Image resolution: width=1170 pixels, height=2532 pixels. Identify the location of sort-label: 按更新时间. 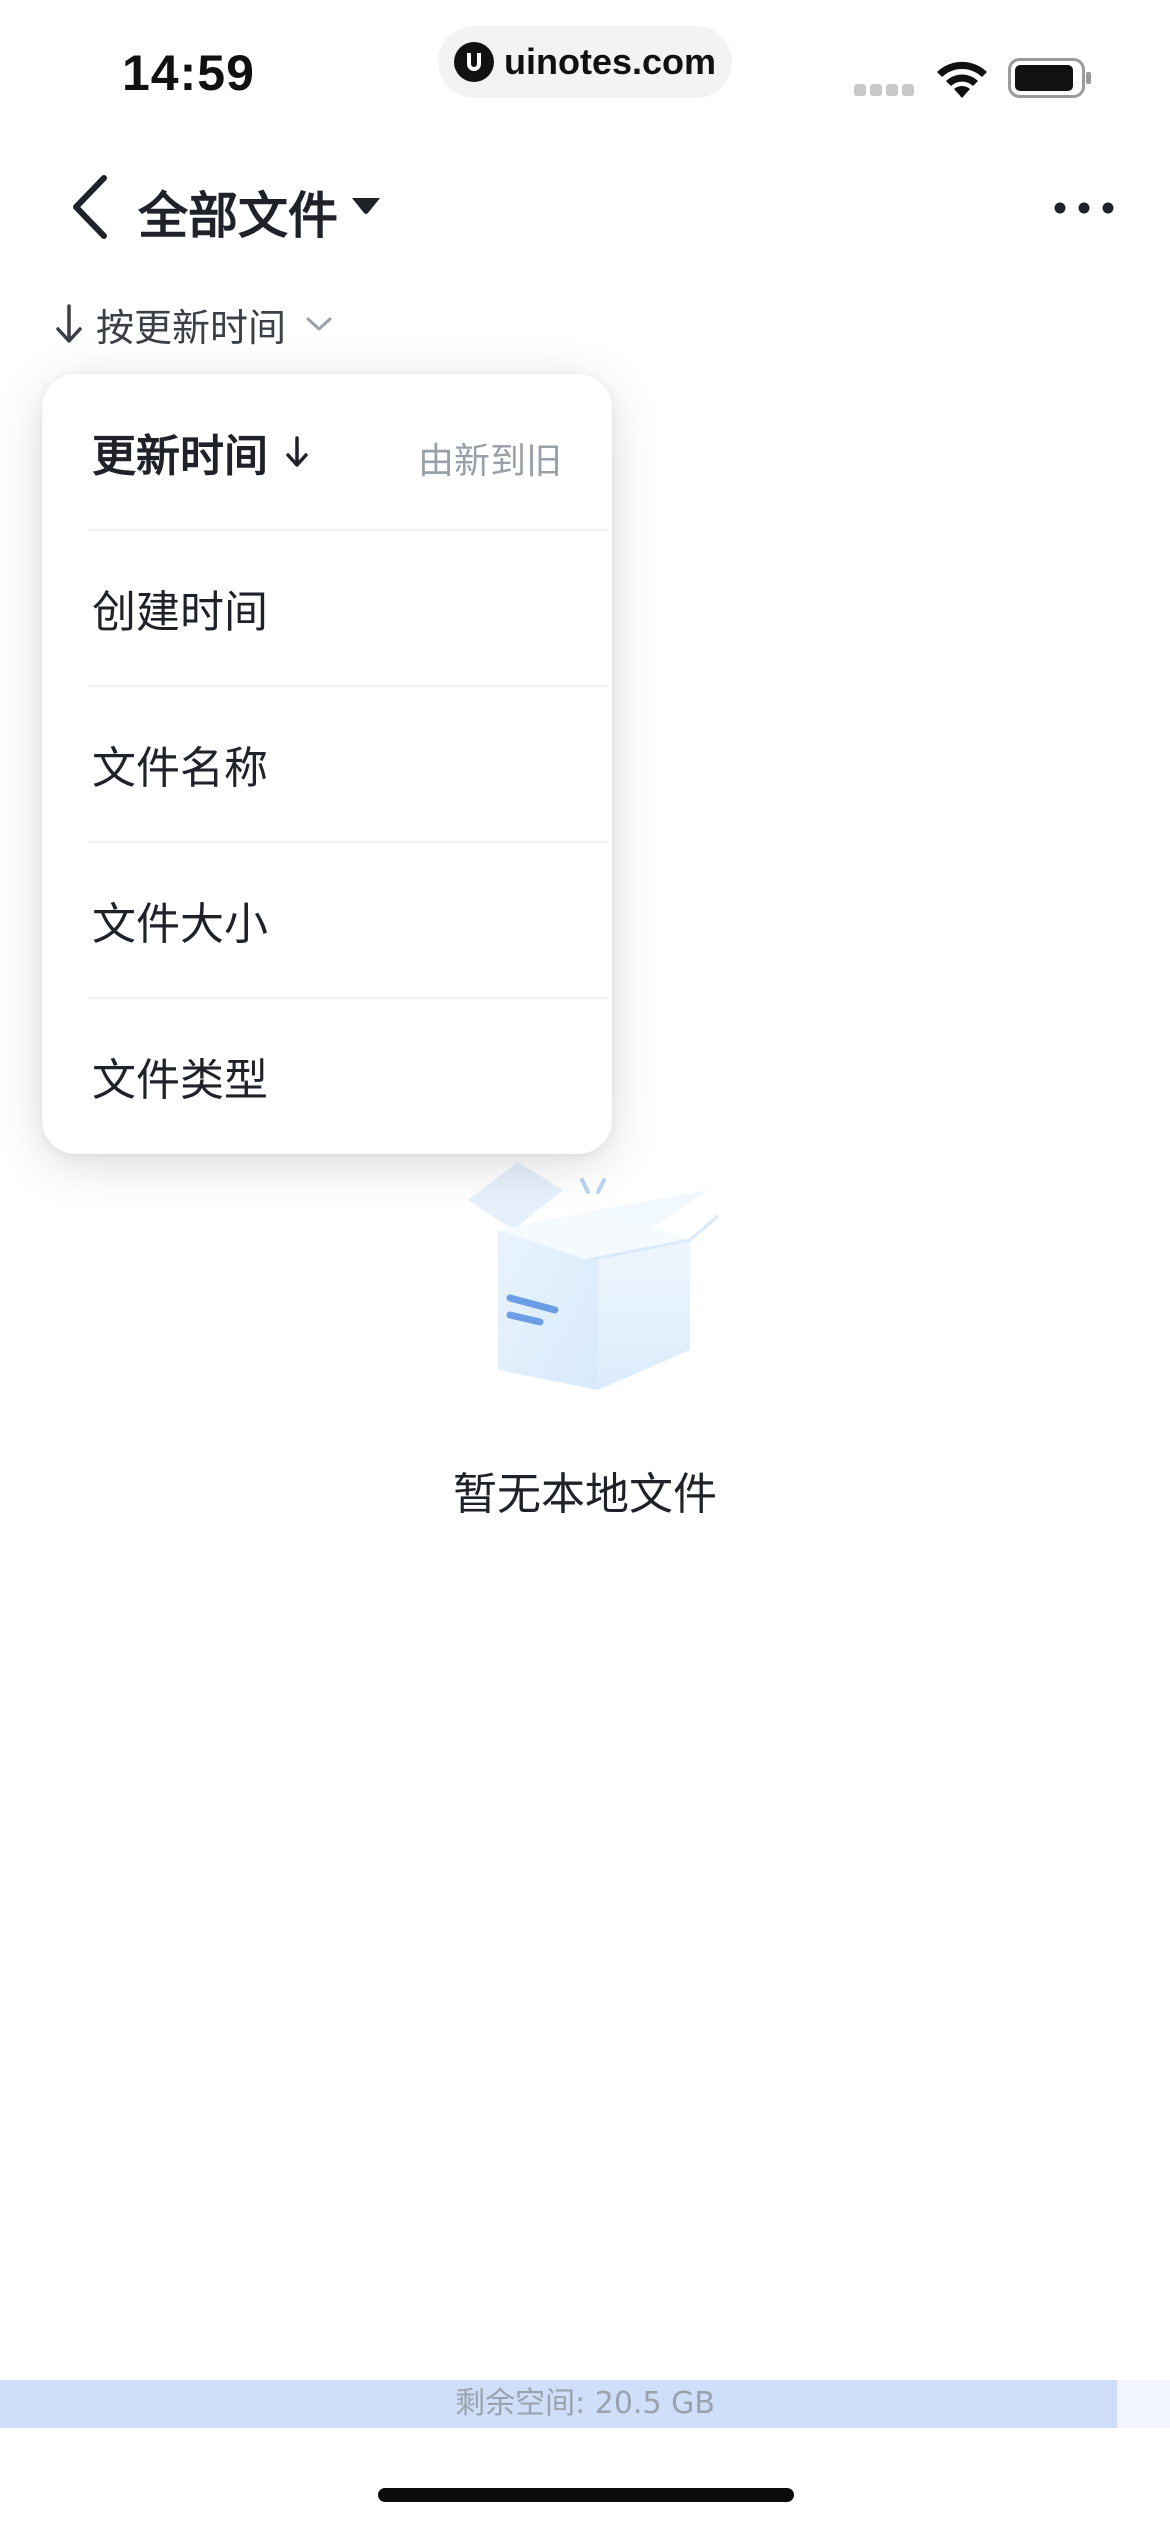
(191, 327).